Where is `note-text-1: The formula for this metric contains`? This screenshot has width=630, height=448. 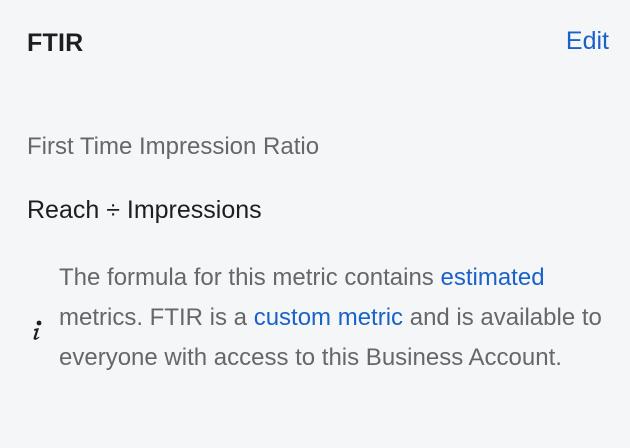
note-text-1: The formula for this metric contains is located at coordinates (246, 277).